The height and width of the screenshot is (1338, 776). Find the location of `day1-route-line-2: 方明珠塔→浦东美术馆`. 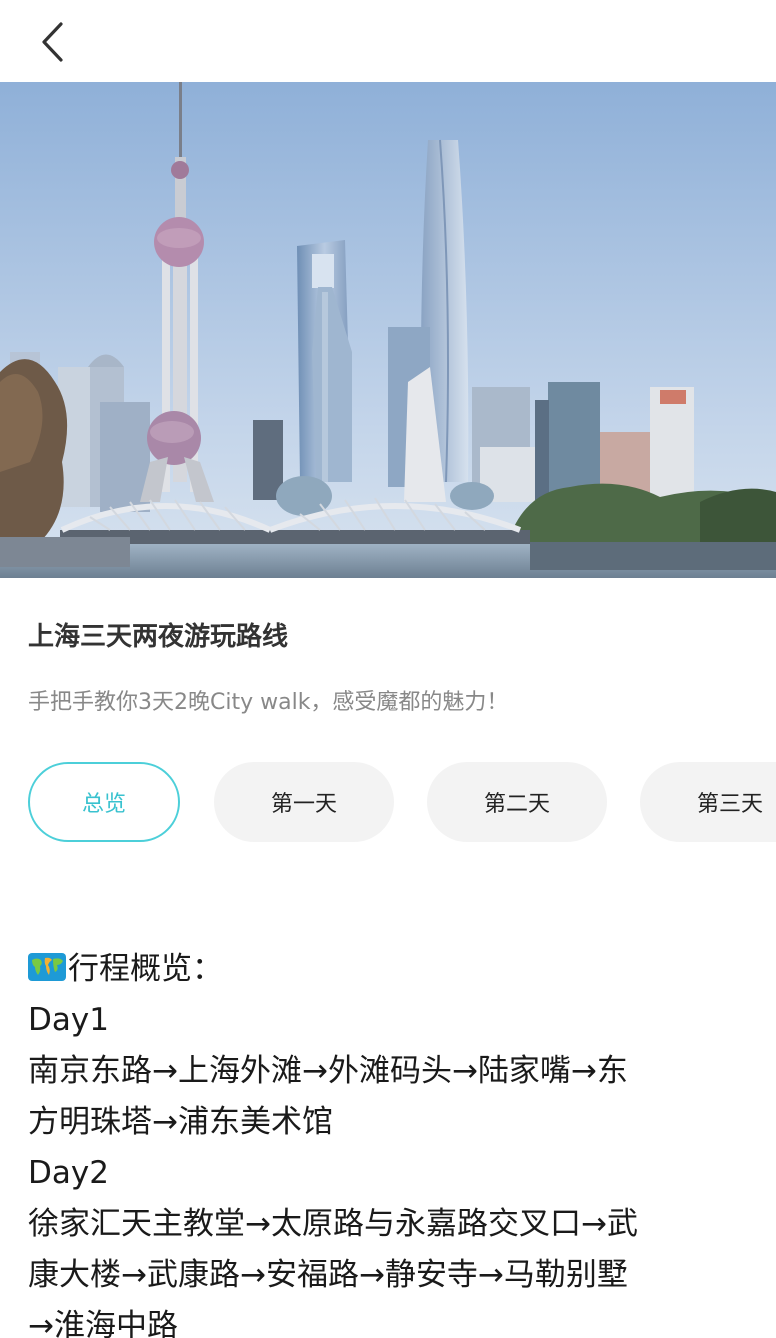

day1-route-line-2: 方明珠塔→浦东美术馆 is located at coordinates (180, 1122).